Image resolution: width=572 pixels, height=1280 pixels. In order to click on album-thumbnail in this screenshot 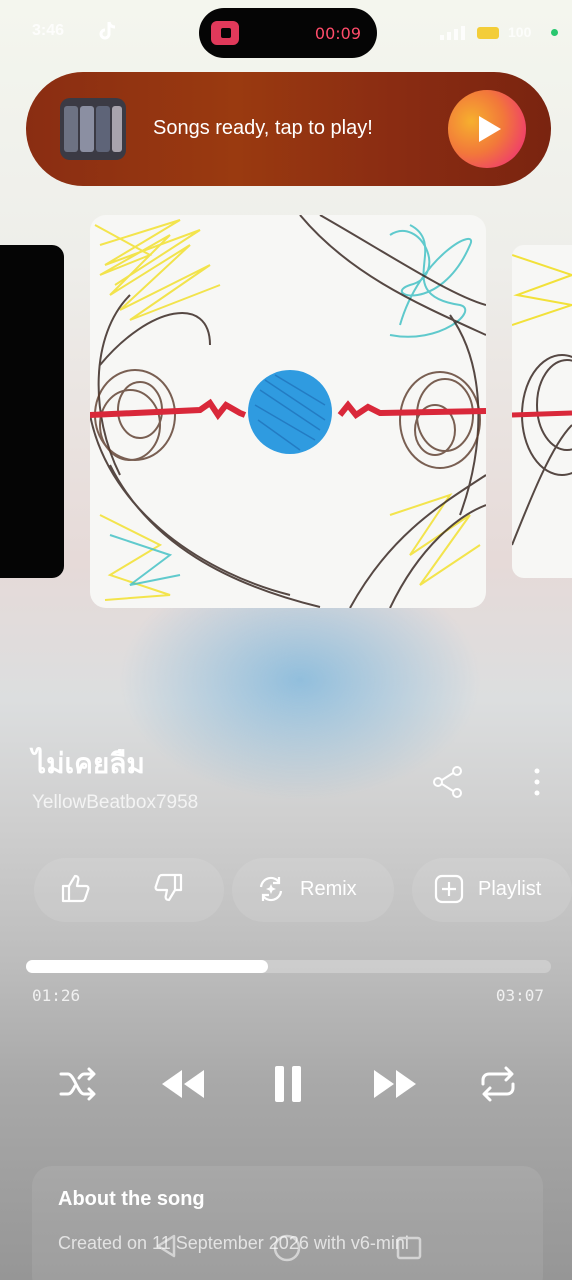, I will do `click(93, 129)`.